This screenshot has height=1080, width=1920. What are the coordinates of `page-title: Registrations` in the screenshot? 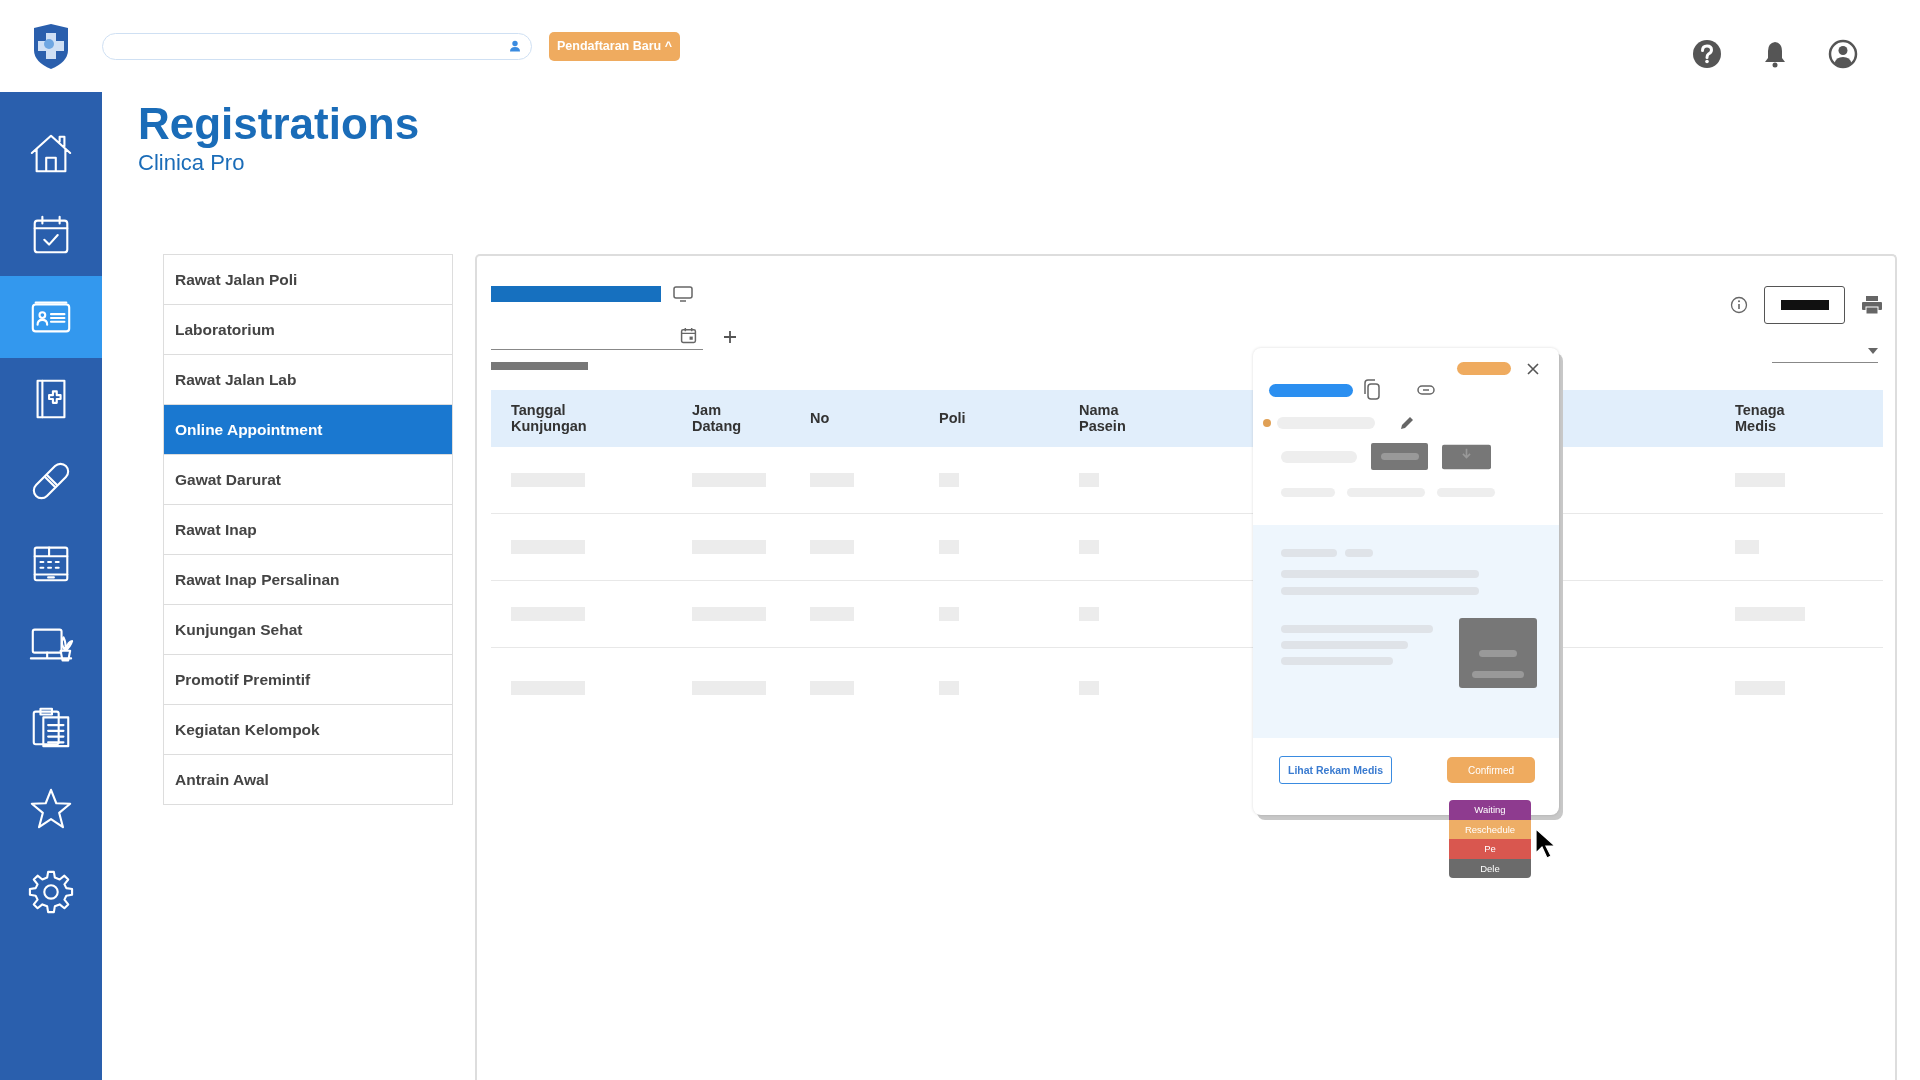 It's located at (279, 124).